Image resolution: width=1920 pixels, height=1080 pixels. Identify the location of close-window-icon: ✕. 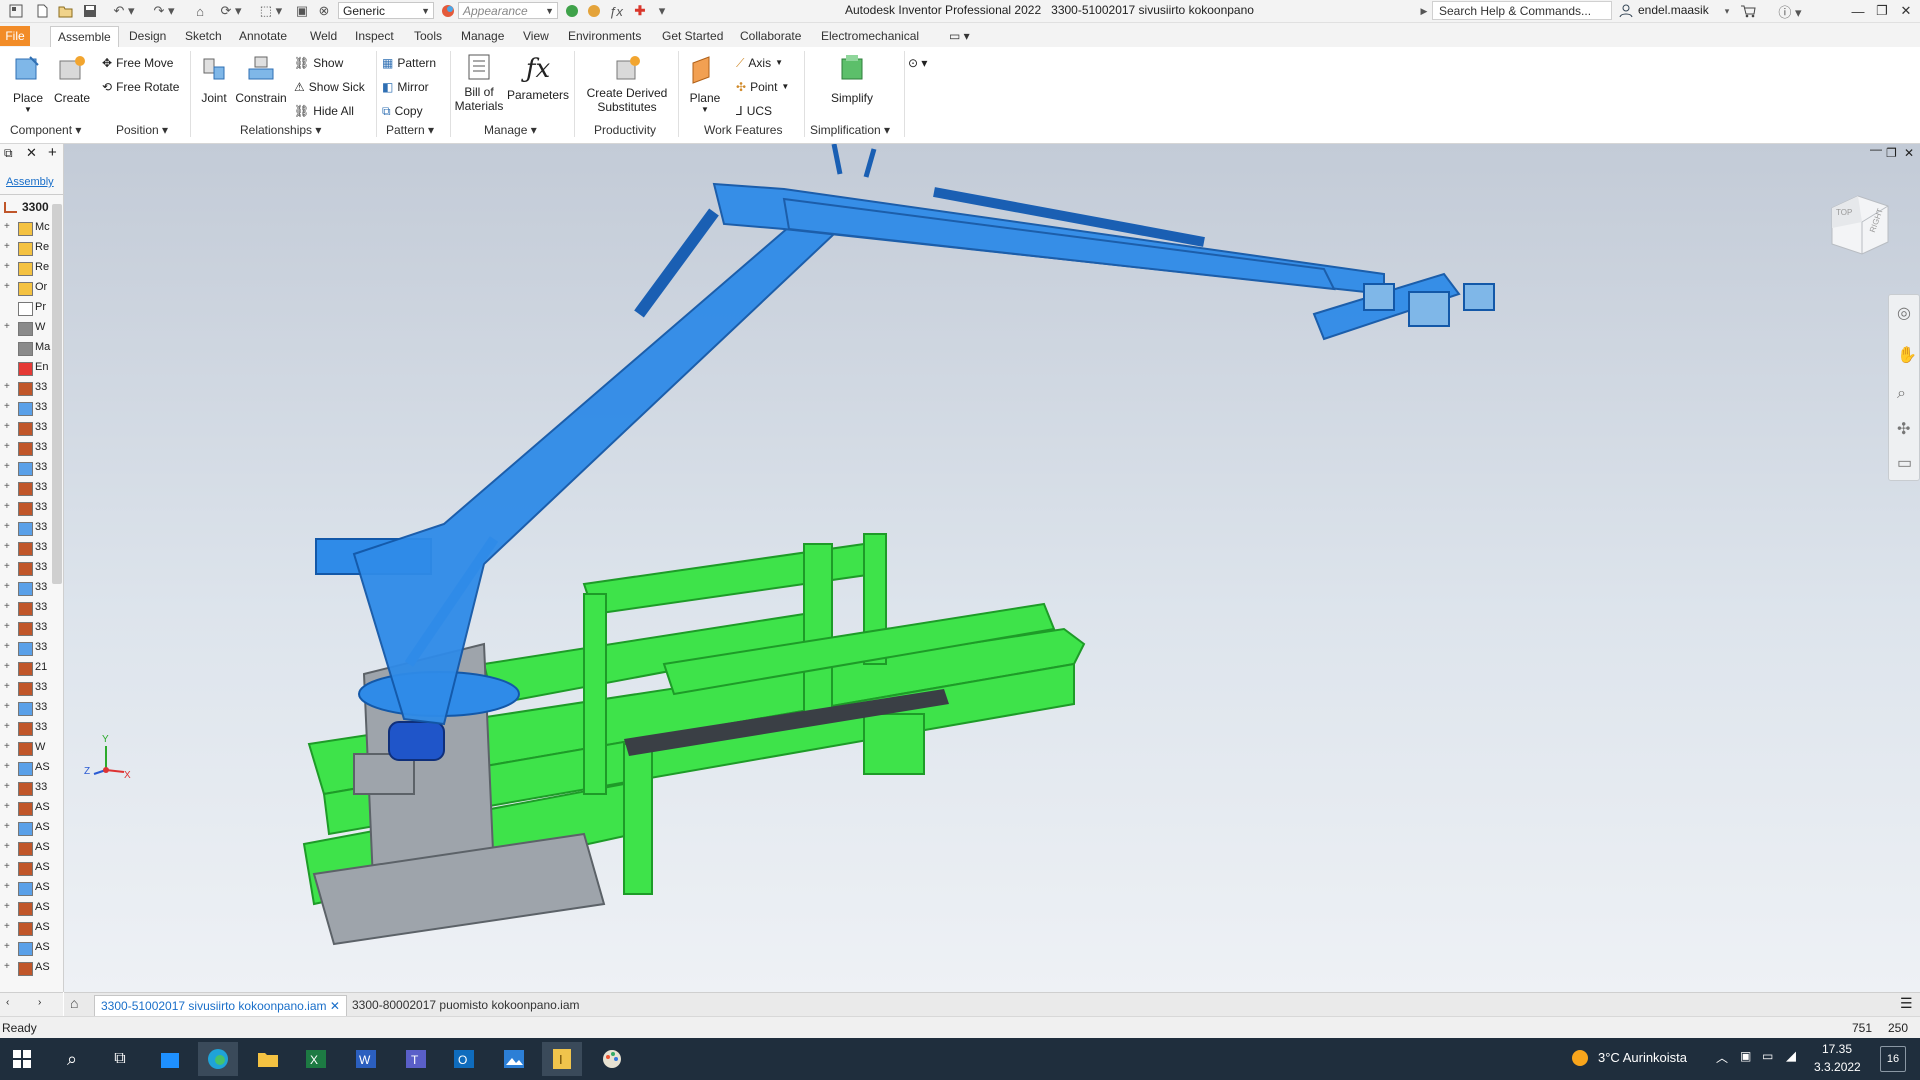
(1906, 11).